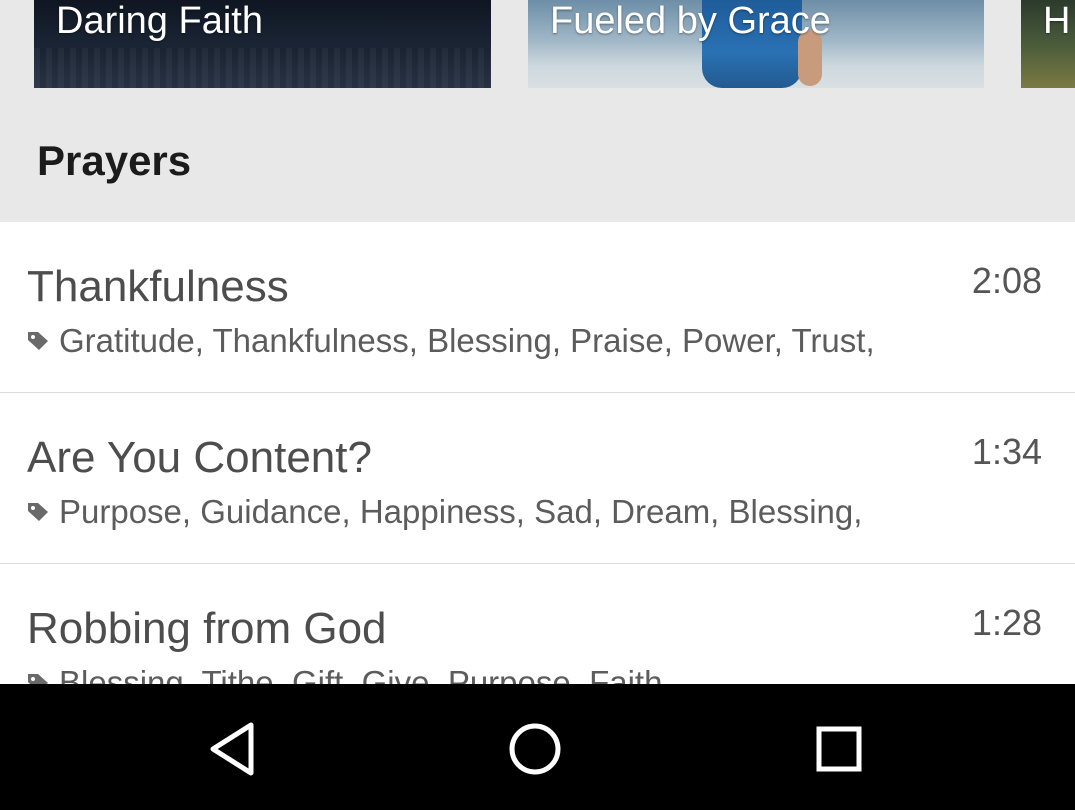 Image resolution: width=1075 pixels, height=810 pixels. I want to click on featured-card-title: Daring Faith, so click(159, 21).